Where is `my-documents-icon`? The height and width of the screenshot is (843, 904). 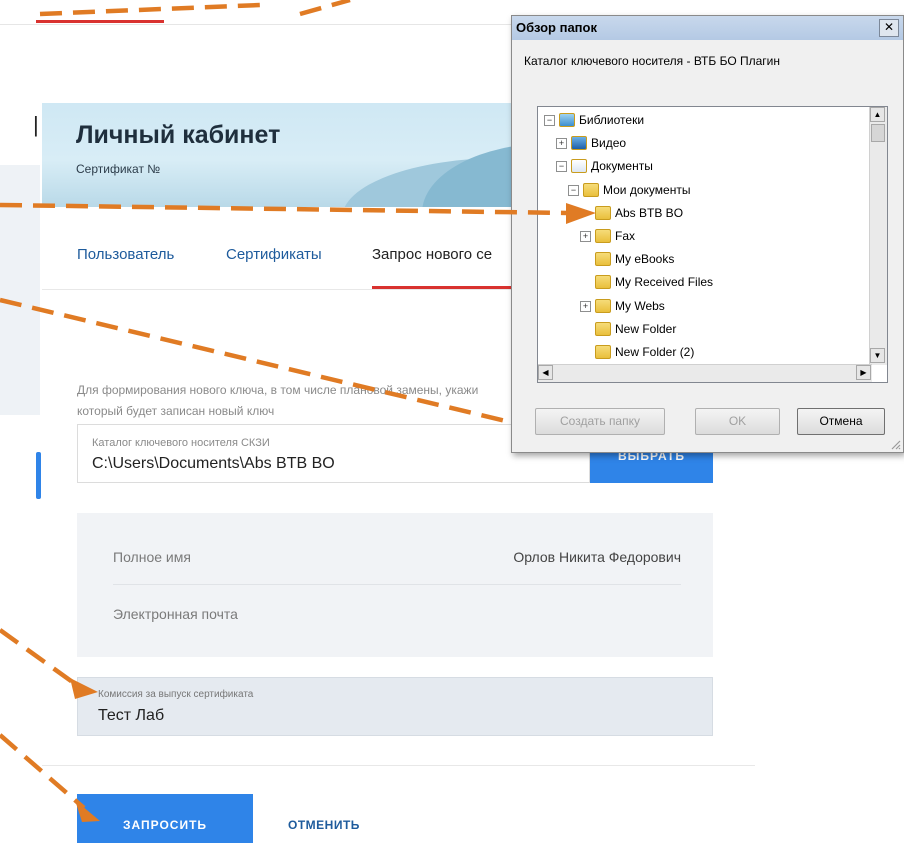
my-documents-icon is located at coordinates (591, 189).